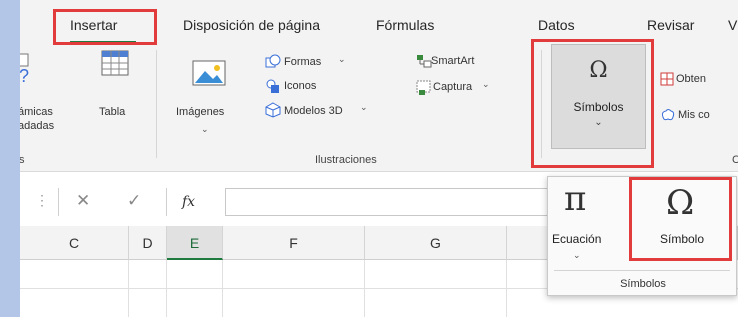 The width and height of the screenshot is (738, 317). Describe the element at coordinates (105, 27) in the screenshot. I see `highlight-insertar` at that location.